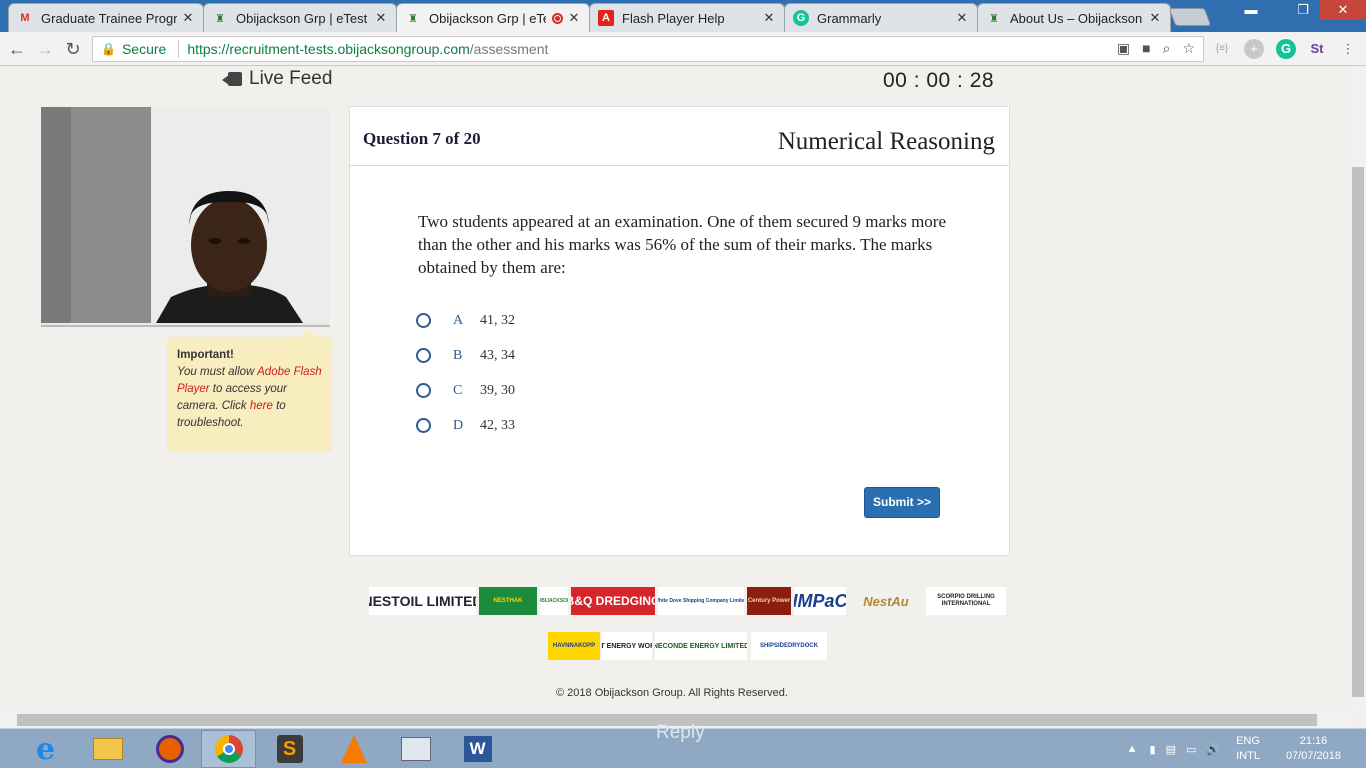 The height and width of the screenshot is (768, 1366). I want to click on reload-icon: ↻, so click(73, 49).